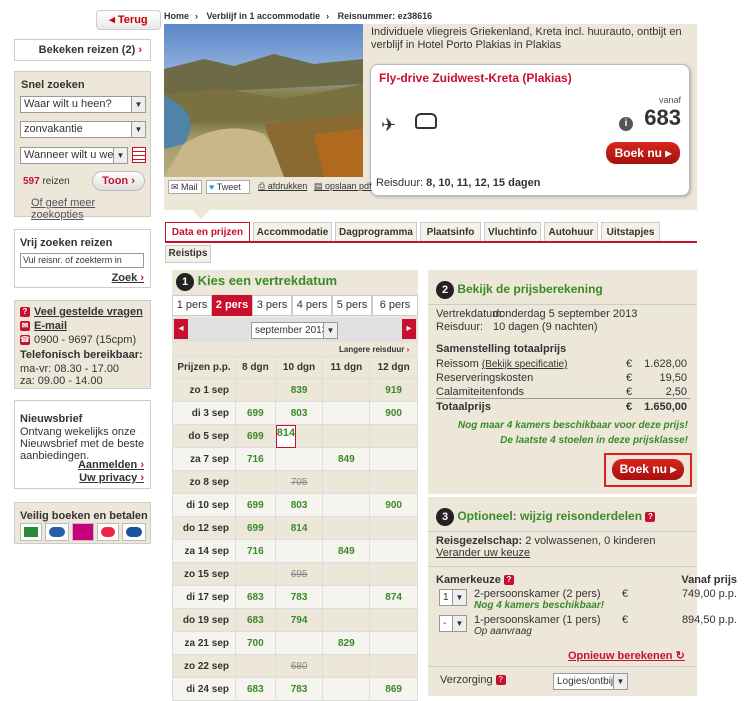  What do you see at coordinates (562, 666) in the screenshot?
I see `divider` at bounding box center [562, 666].